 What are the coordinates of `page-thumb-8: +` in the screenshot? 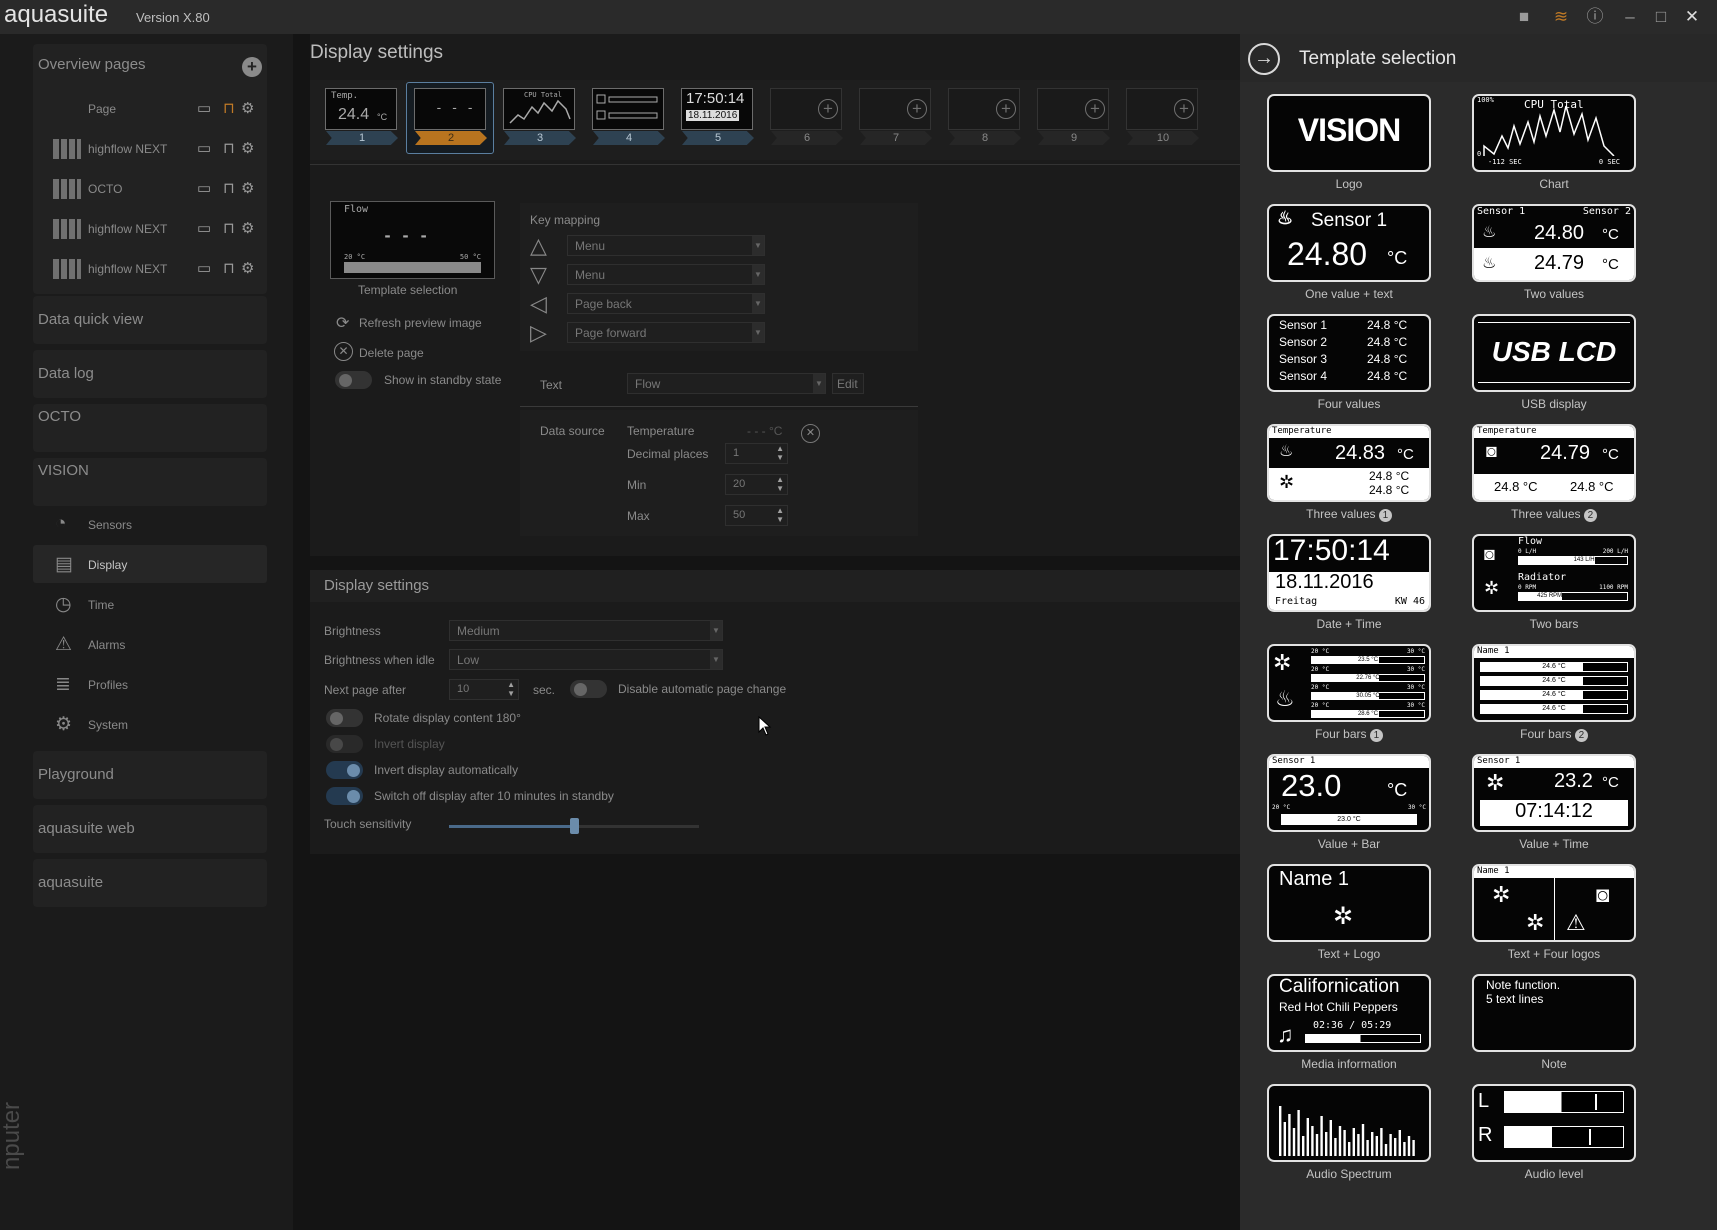 It's located at (984, 109).